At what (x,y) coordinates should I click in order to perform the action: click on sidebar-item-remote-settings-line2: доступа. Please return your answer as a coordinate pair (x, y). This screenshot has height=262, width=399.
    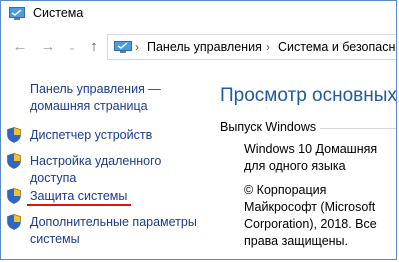
    Looking at the image, I should click on (53, 178).